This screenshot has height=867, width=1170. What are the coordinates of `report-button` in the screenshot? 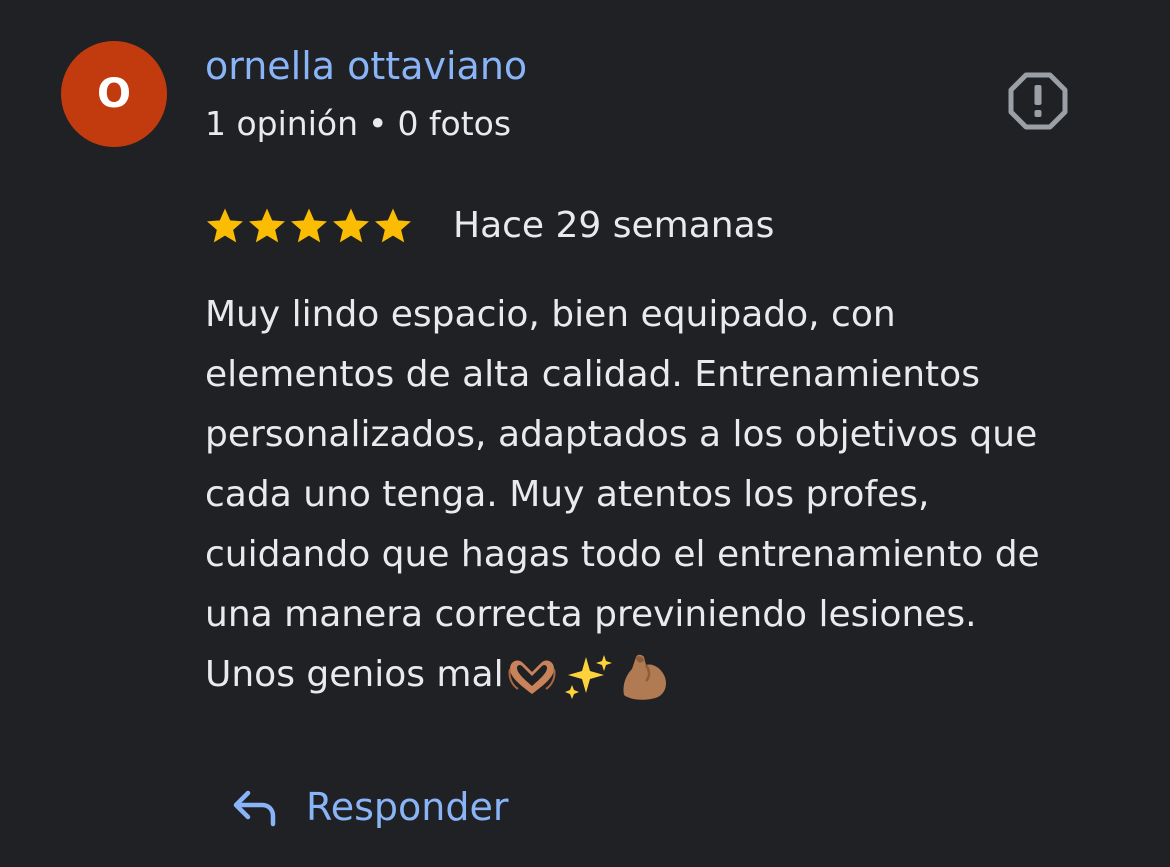 It's located at (1038, 101).